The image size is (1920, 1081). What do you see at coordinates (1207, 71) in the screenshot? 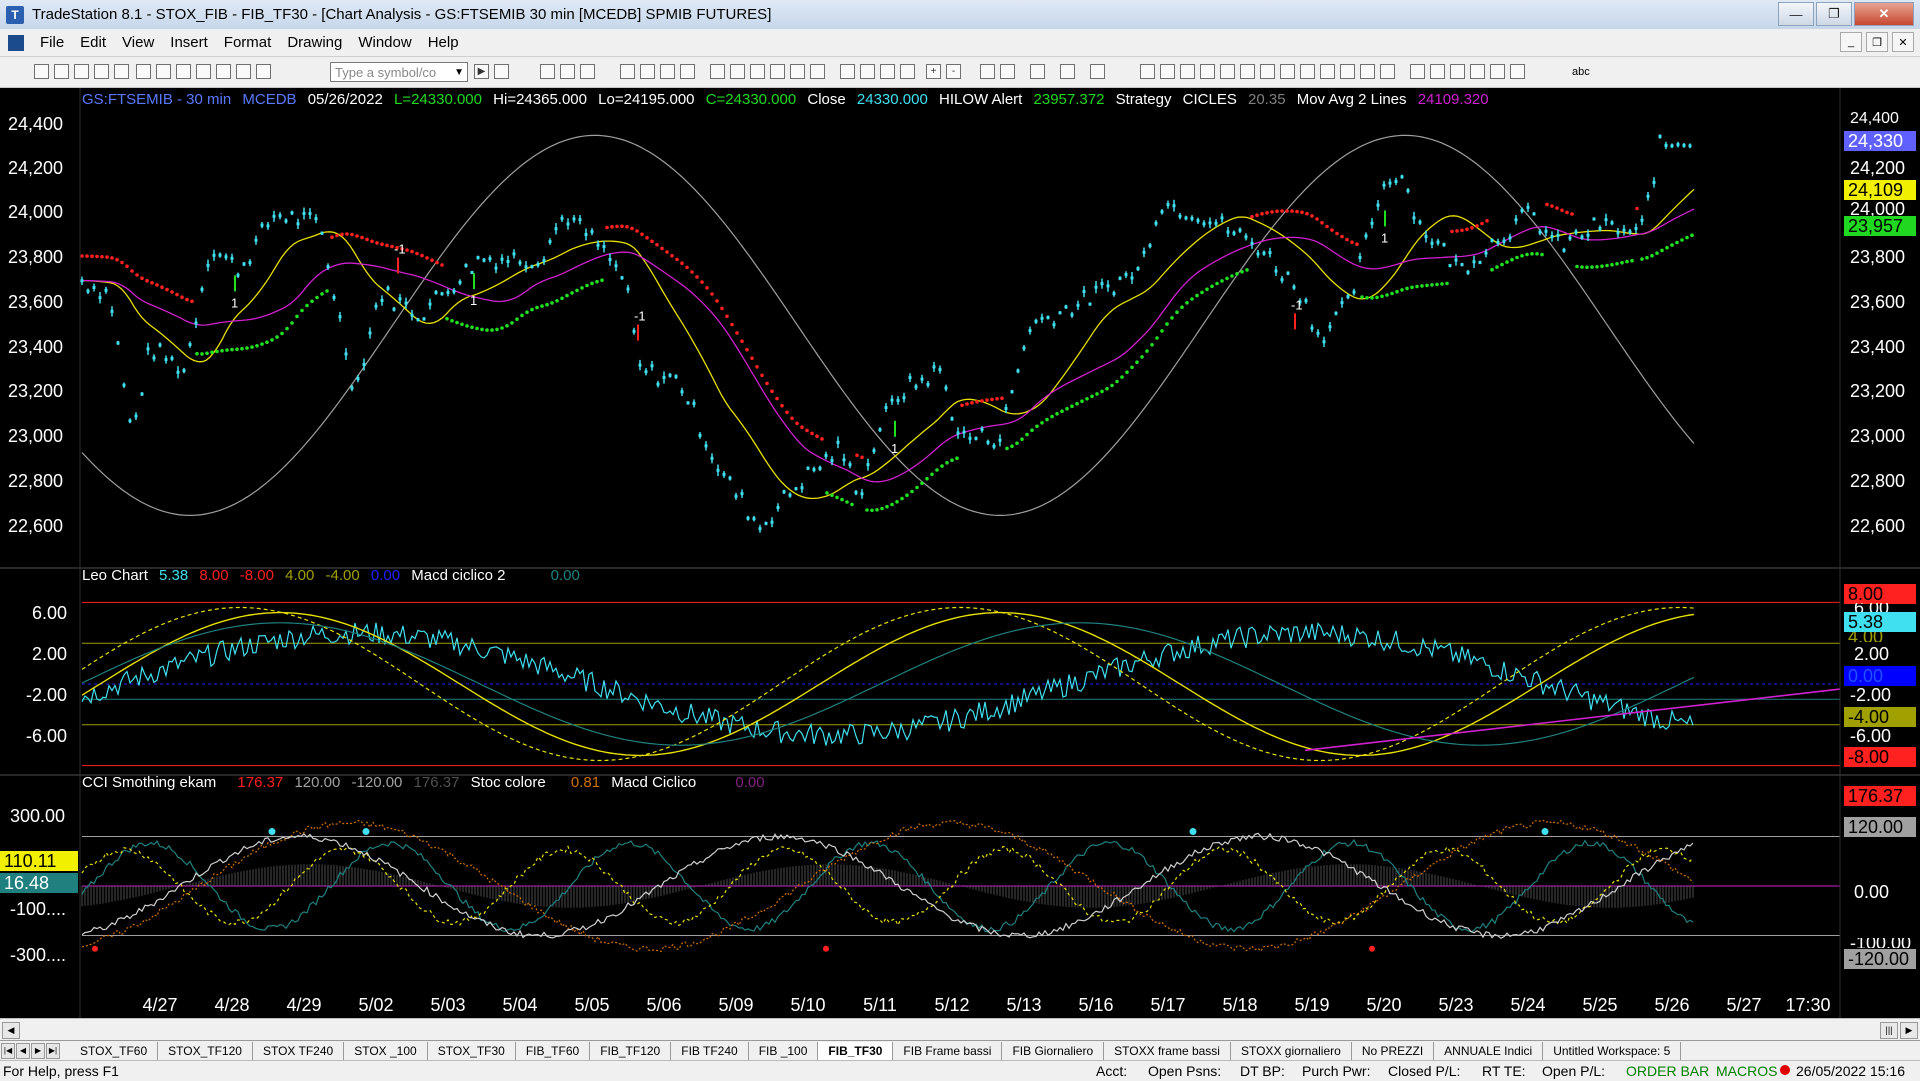
I see `fib-retracement-icon` at bounding box center [1207, 71].